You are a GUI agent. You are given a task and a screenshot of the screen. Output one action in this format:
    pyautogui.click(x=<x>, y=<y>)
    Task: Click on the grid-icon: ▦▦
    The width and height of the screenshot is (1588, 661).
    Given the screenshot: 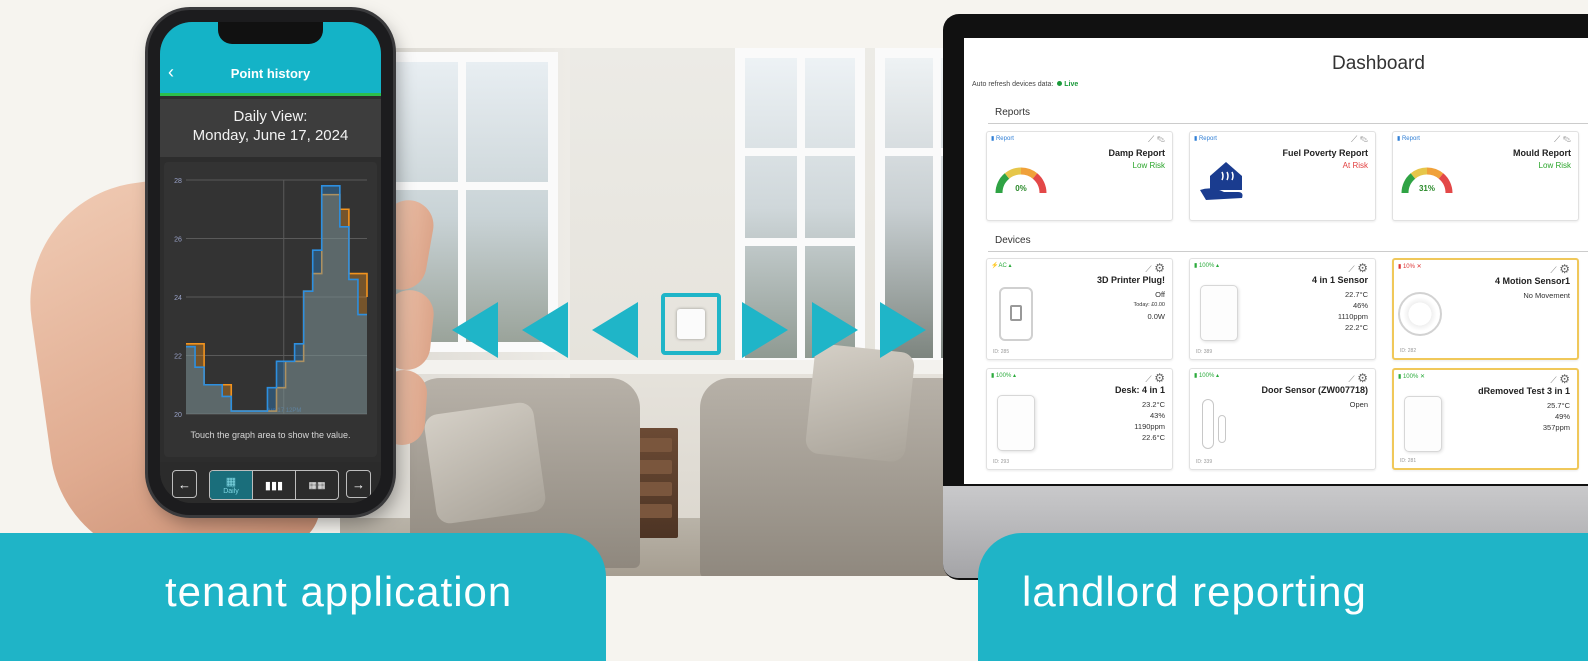 What is the action you would take?
    pyautogui.click(x=317, y=484)
    